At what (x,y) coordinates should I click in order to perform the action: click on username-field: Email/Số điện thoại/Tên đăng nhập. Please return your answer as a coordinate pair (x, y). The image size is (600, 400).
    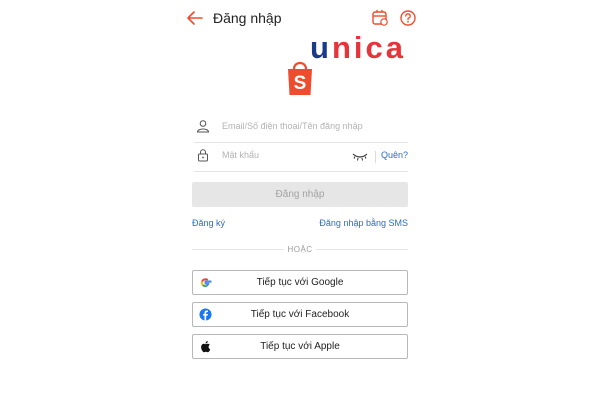
    Looking at the image, I should click on (301, 128).